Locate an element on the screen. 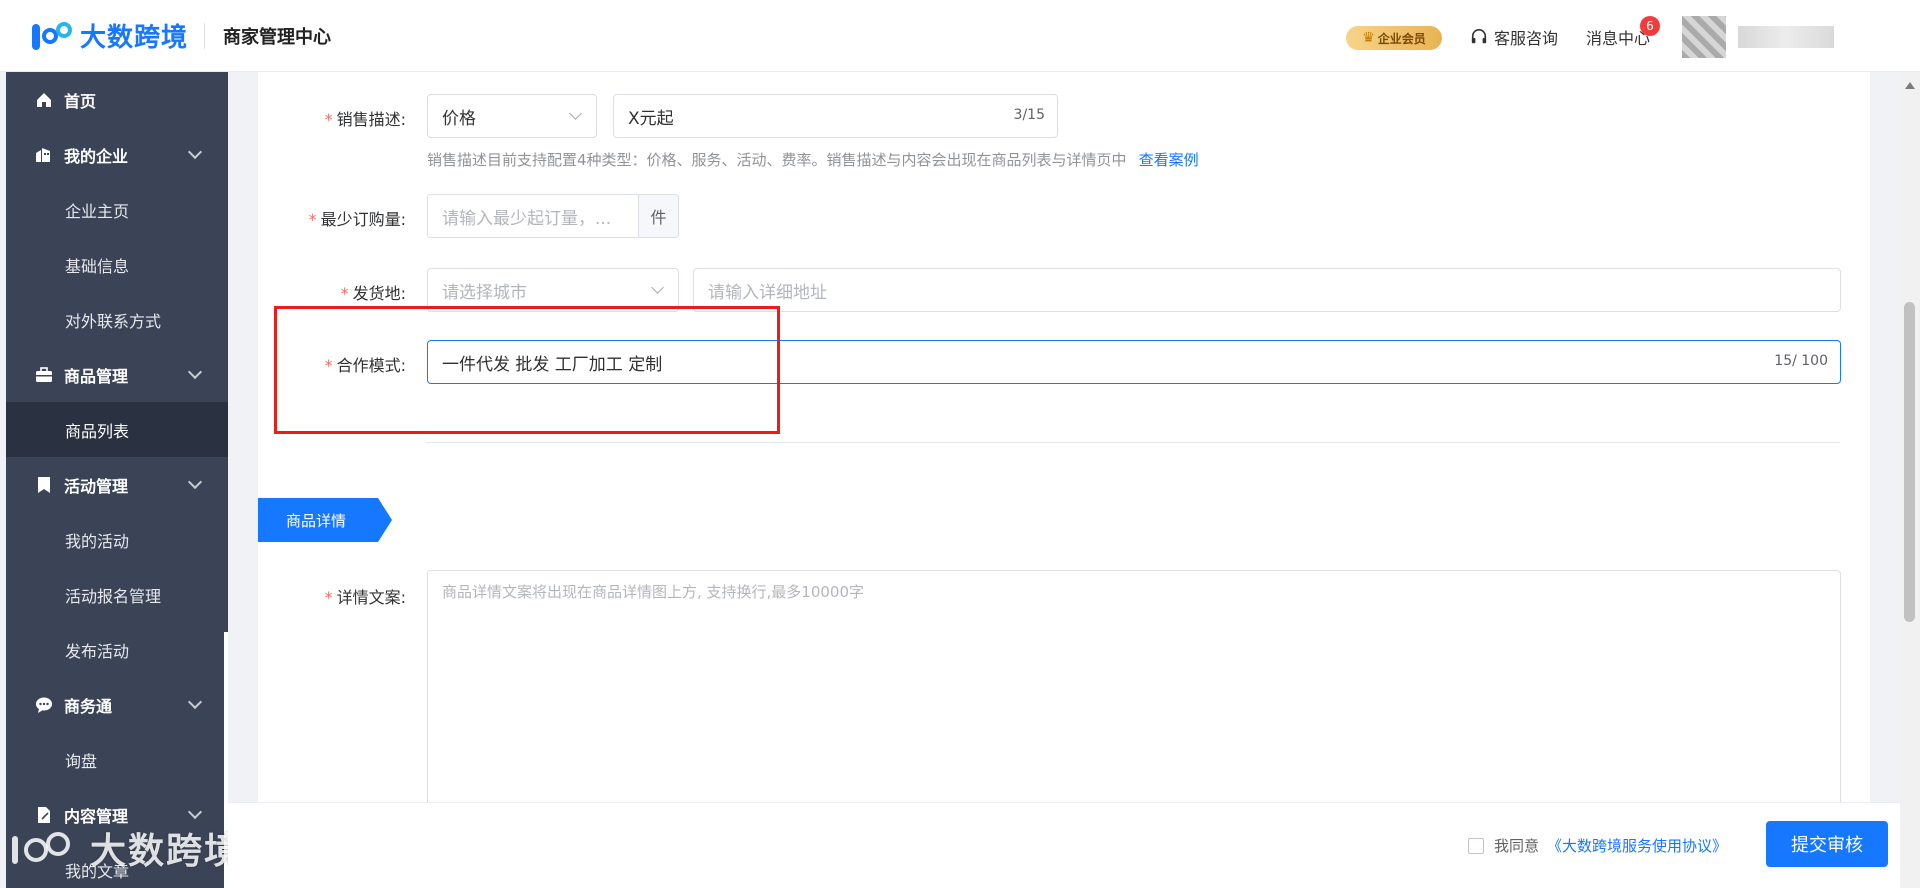 The width and height of the screenshot is (1920, 888). ship-address-placeholder: 请输入详细地址 is located at coordinates (767, 292).